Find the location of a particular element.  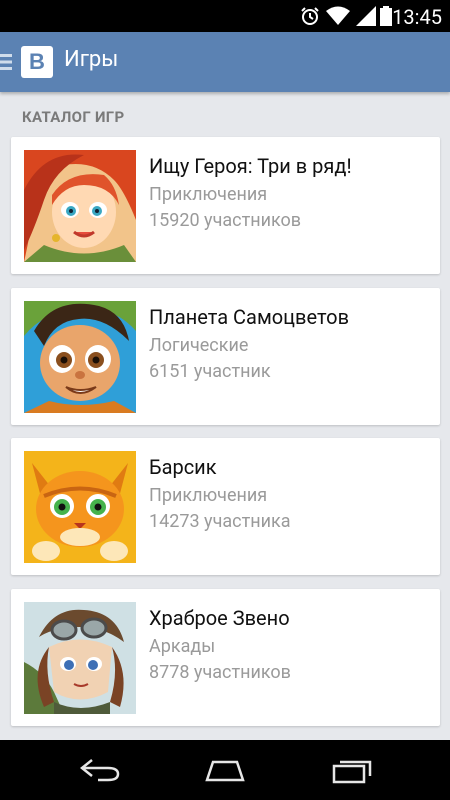

wifi-icon is located at coordinates (338, 15).